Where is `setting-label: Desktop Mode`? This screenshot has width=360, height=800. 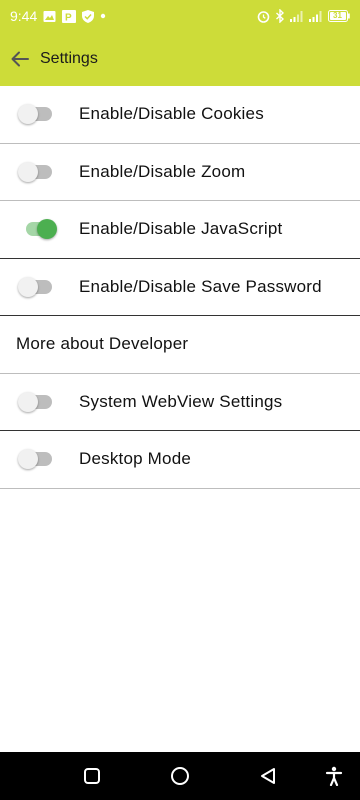 setting-label: Desktop Mode is located at coordinates (135, 459).